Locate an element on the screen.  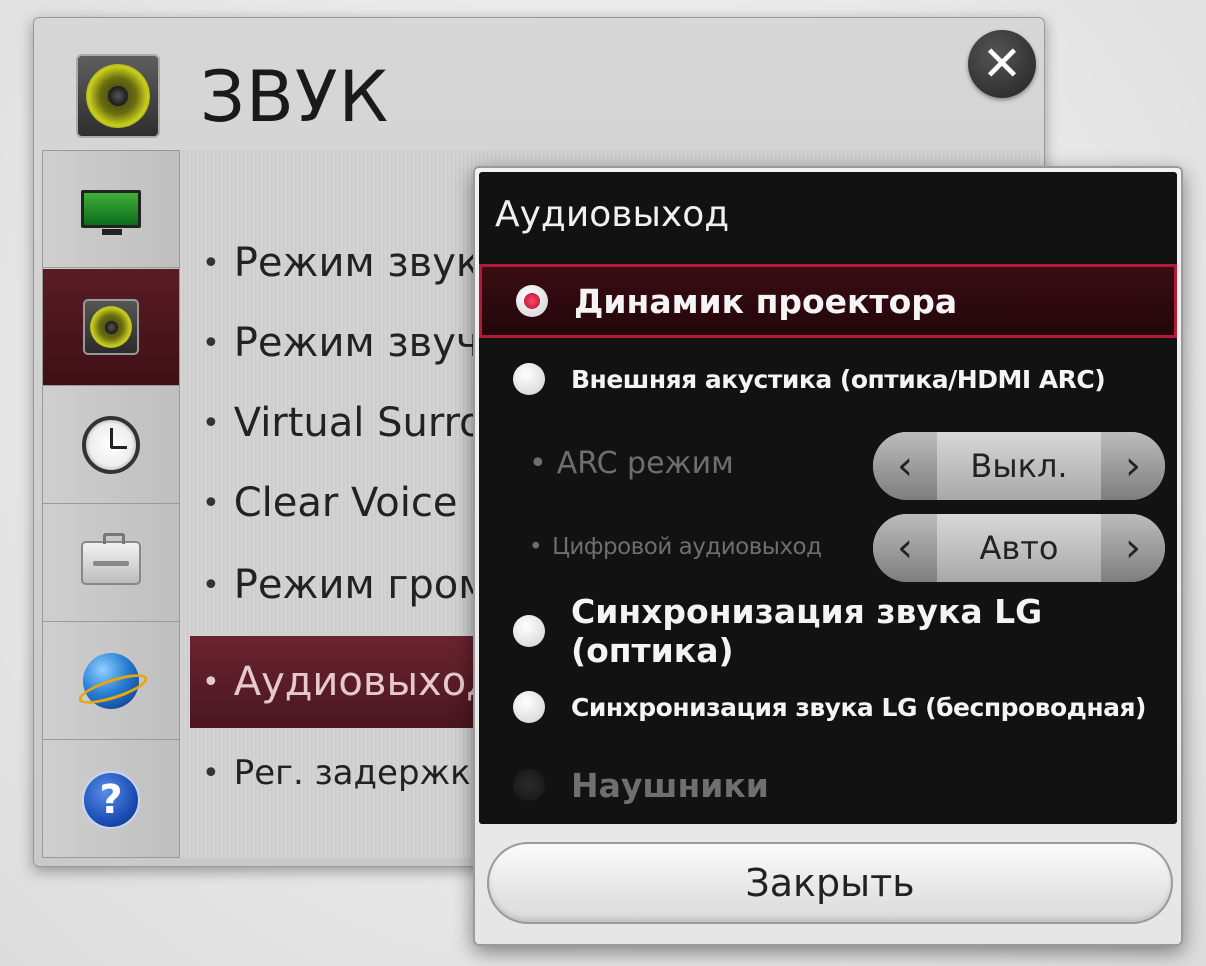
radio-disabled-icon is located at coordinates (529, 785).